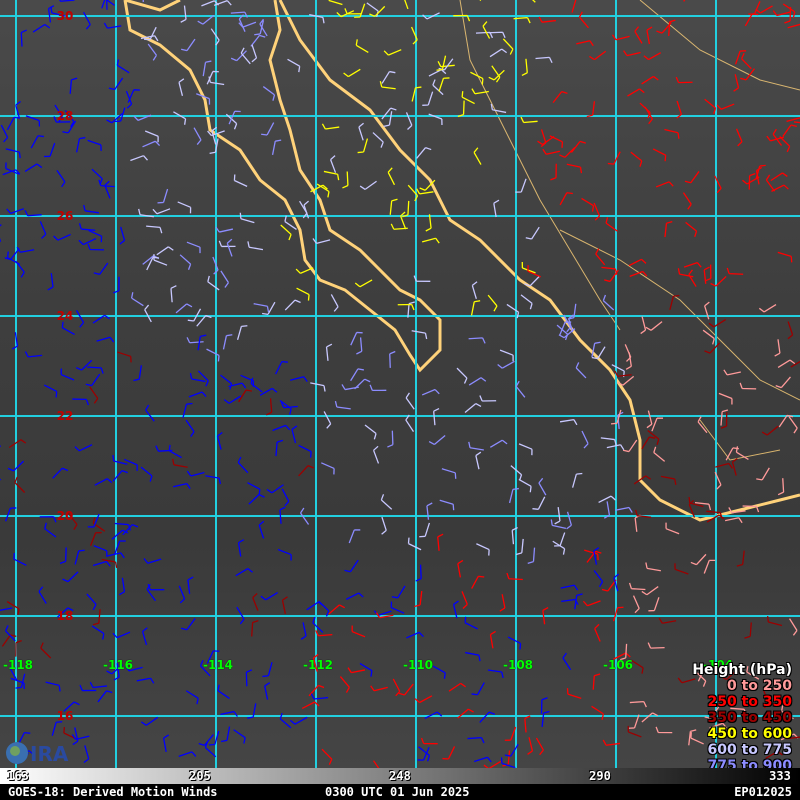 The width and height of the screenshot is (800, 800). I want to click on product-title: GOES-18: Derived Motion Winds, so click(113, 792).